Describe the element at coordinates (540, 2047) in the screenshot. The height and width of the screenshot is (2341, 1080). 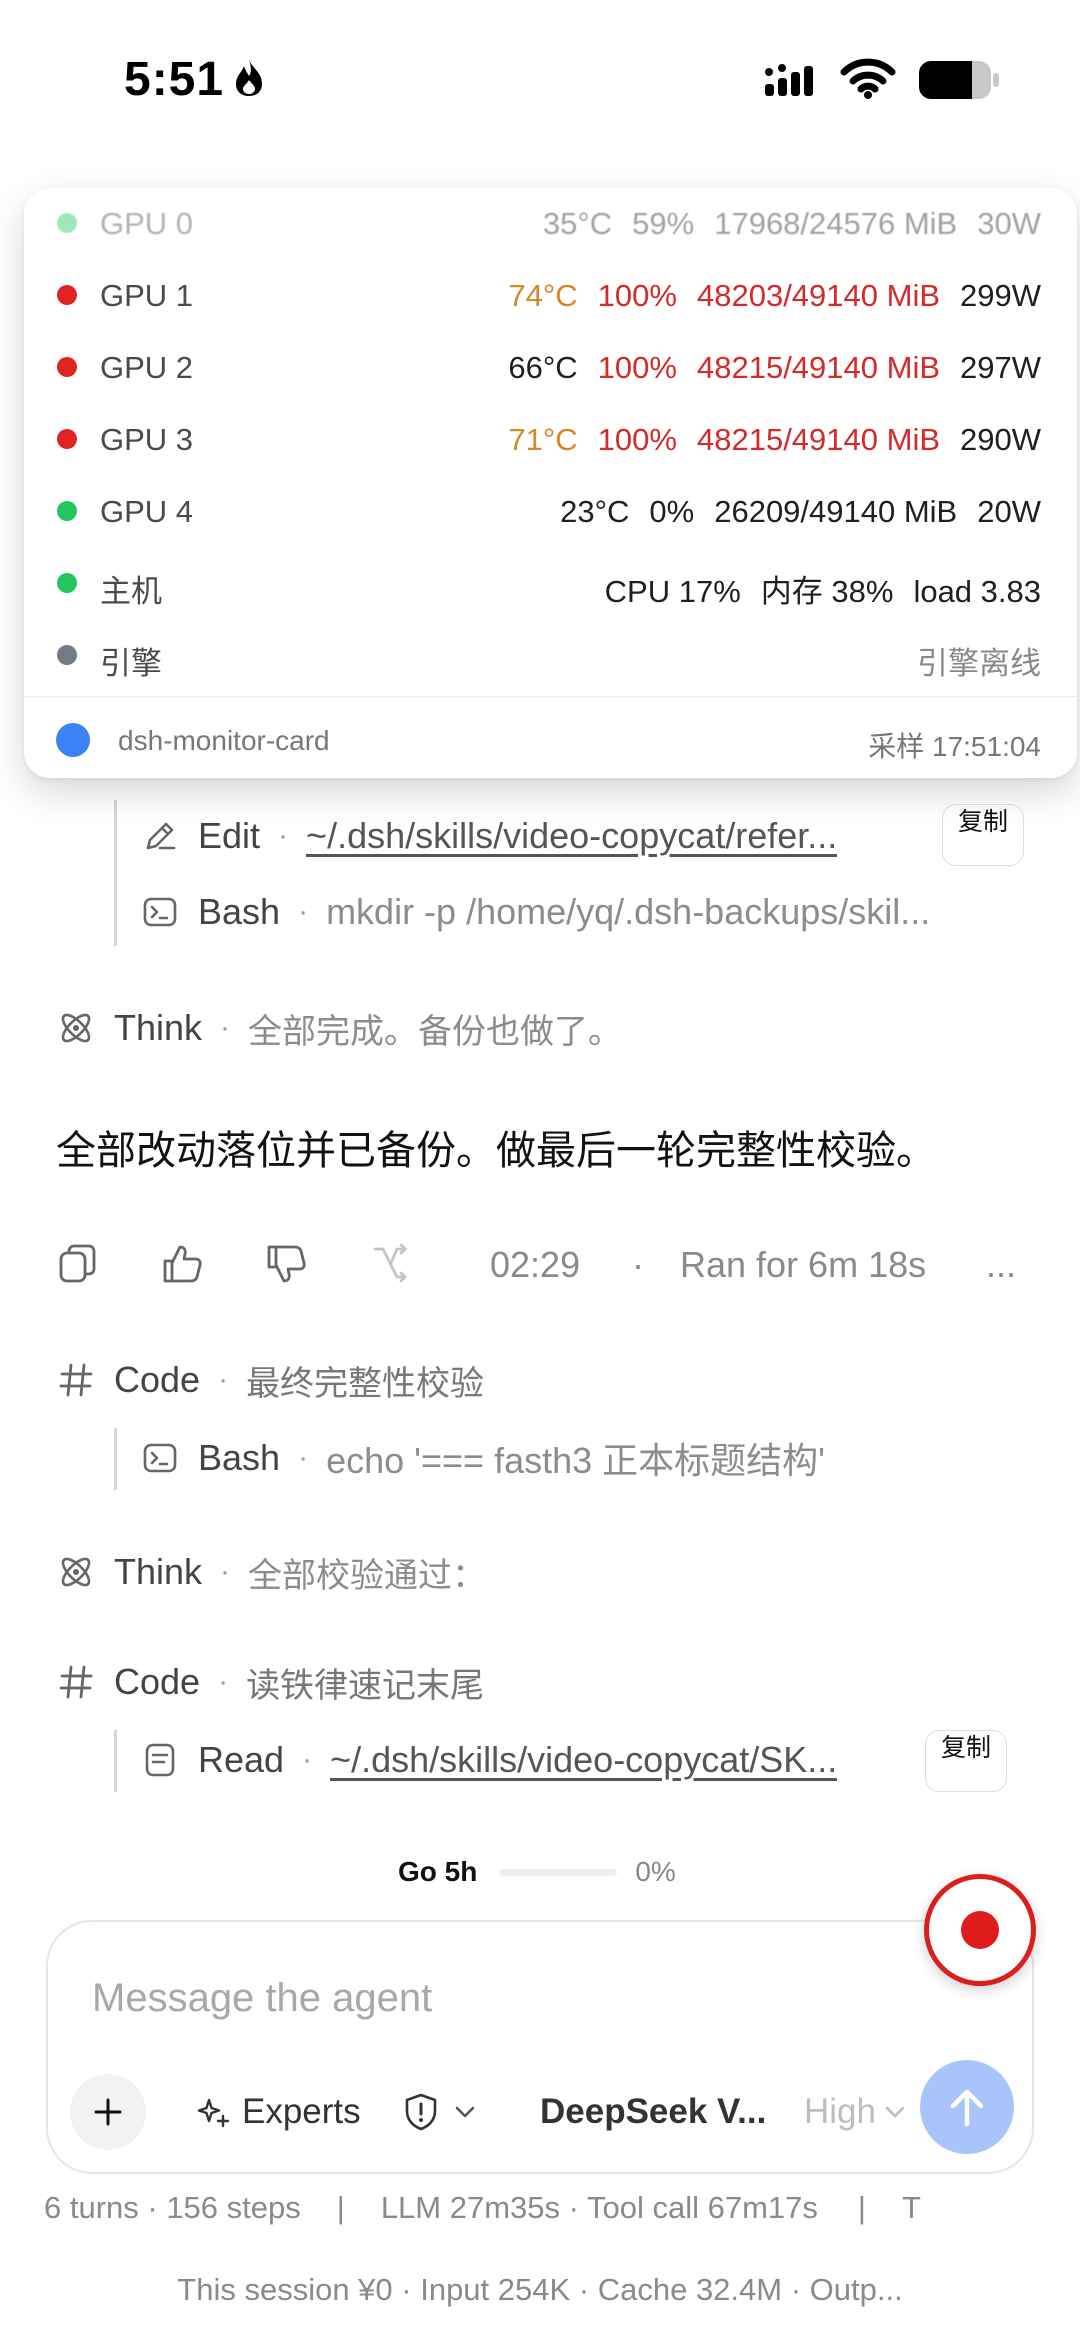
I see `message-composer: Experts DeepSeek V... High` at that location.